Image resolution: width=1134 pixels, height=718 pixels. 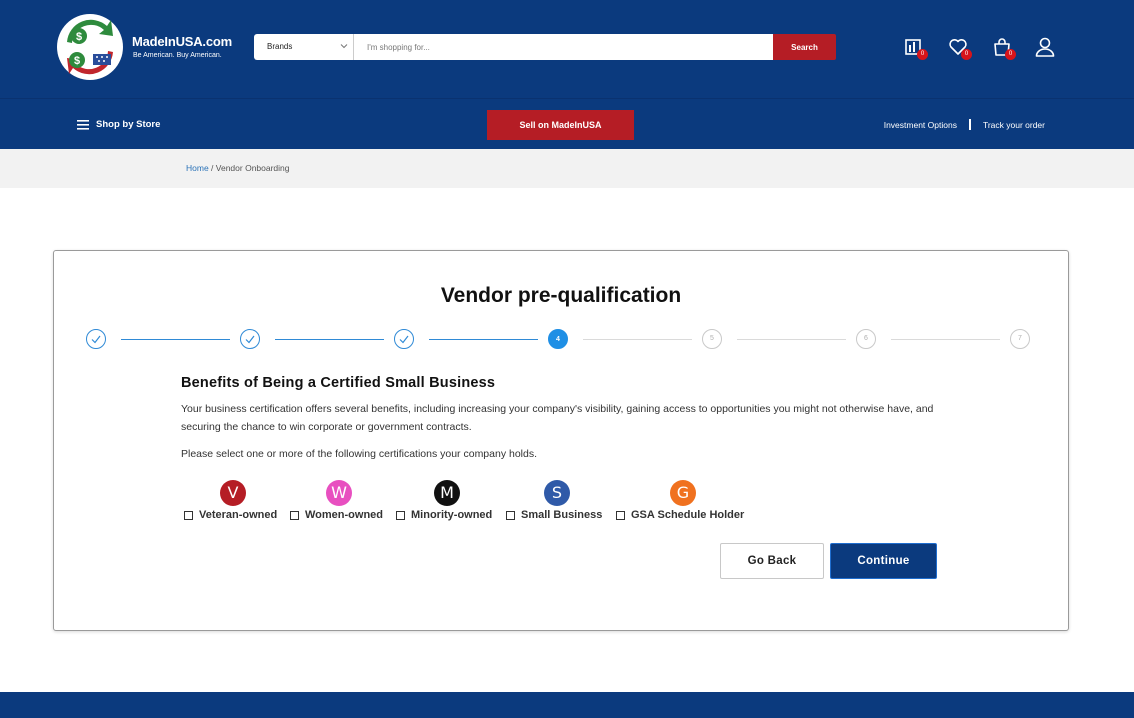 What do you see at coordinates (177, 55) in the screenshot?
I see `logo-tagline: Be American. Buy American.` at bounding box center [177, 55].